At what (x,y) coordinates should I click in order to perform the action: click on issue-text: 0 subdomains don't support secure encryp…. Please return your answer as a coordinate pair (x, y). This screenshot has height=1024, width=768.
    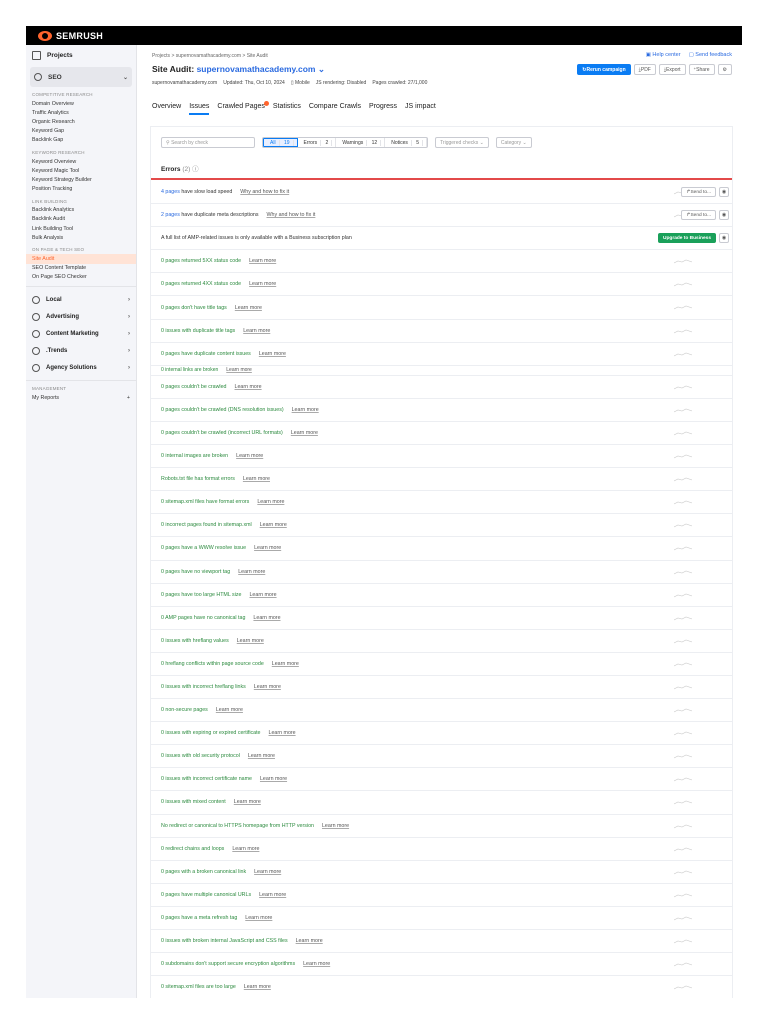
    Looking at the image, I should click on (228, 964).